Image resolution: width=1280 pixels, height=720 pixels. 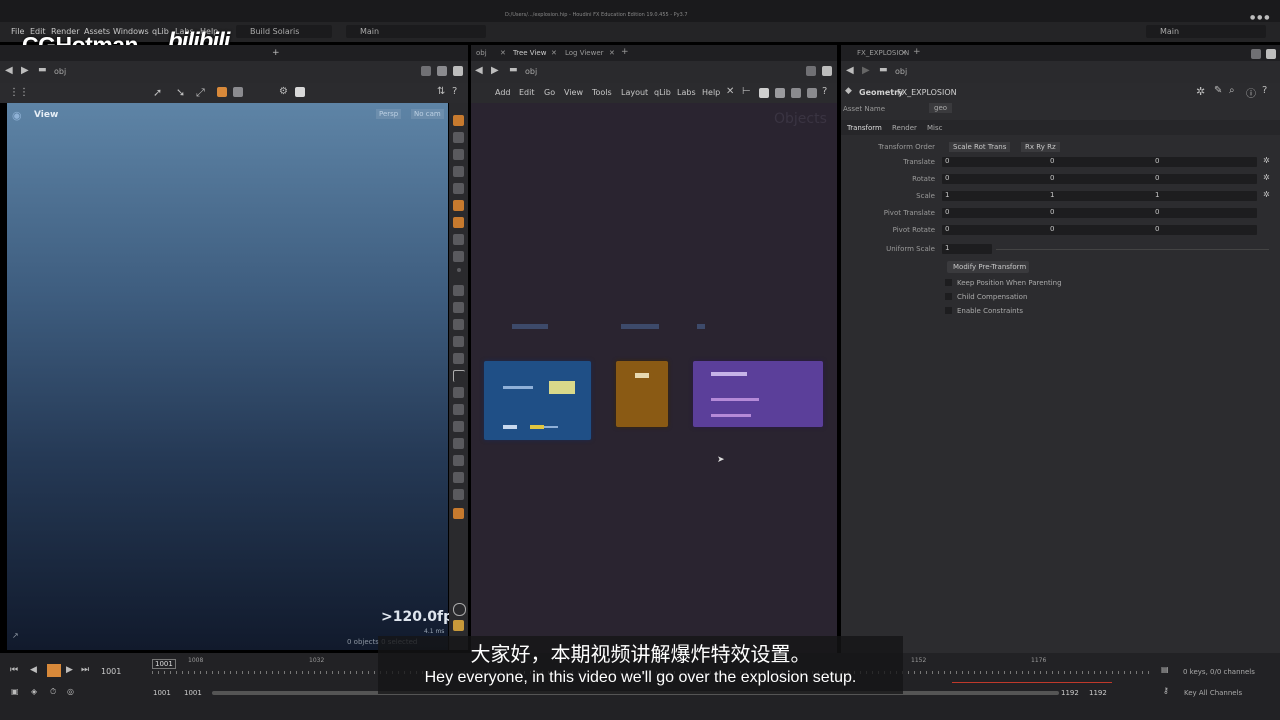 I want to click on pivot-rotate-z: 0, so click(x=1157, y=229).